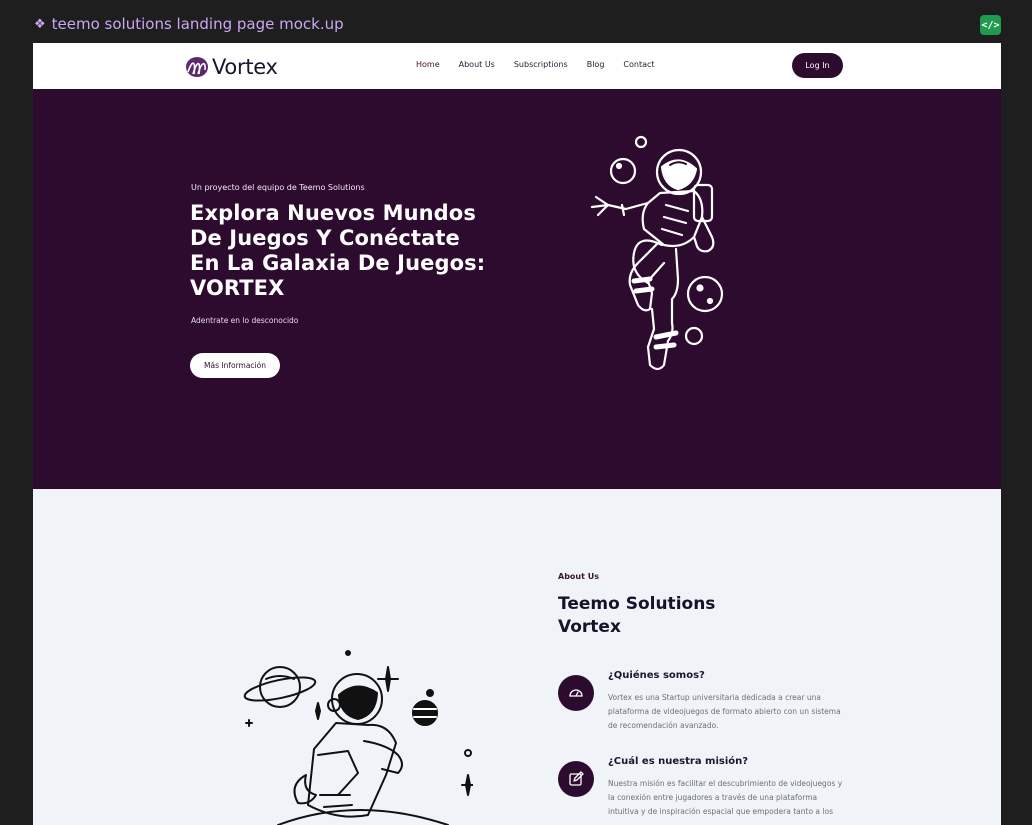 This screenshot has width=1032, height=825. Describe the element at coordinates (197, 24) in the screenshot. I see `frame-title-text: teemo solutions landing page mock.up` at that location.